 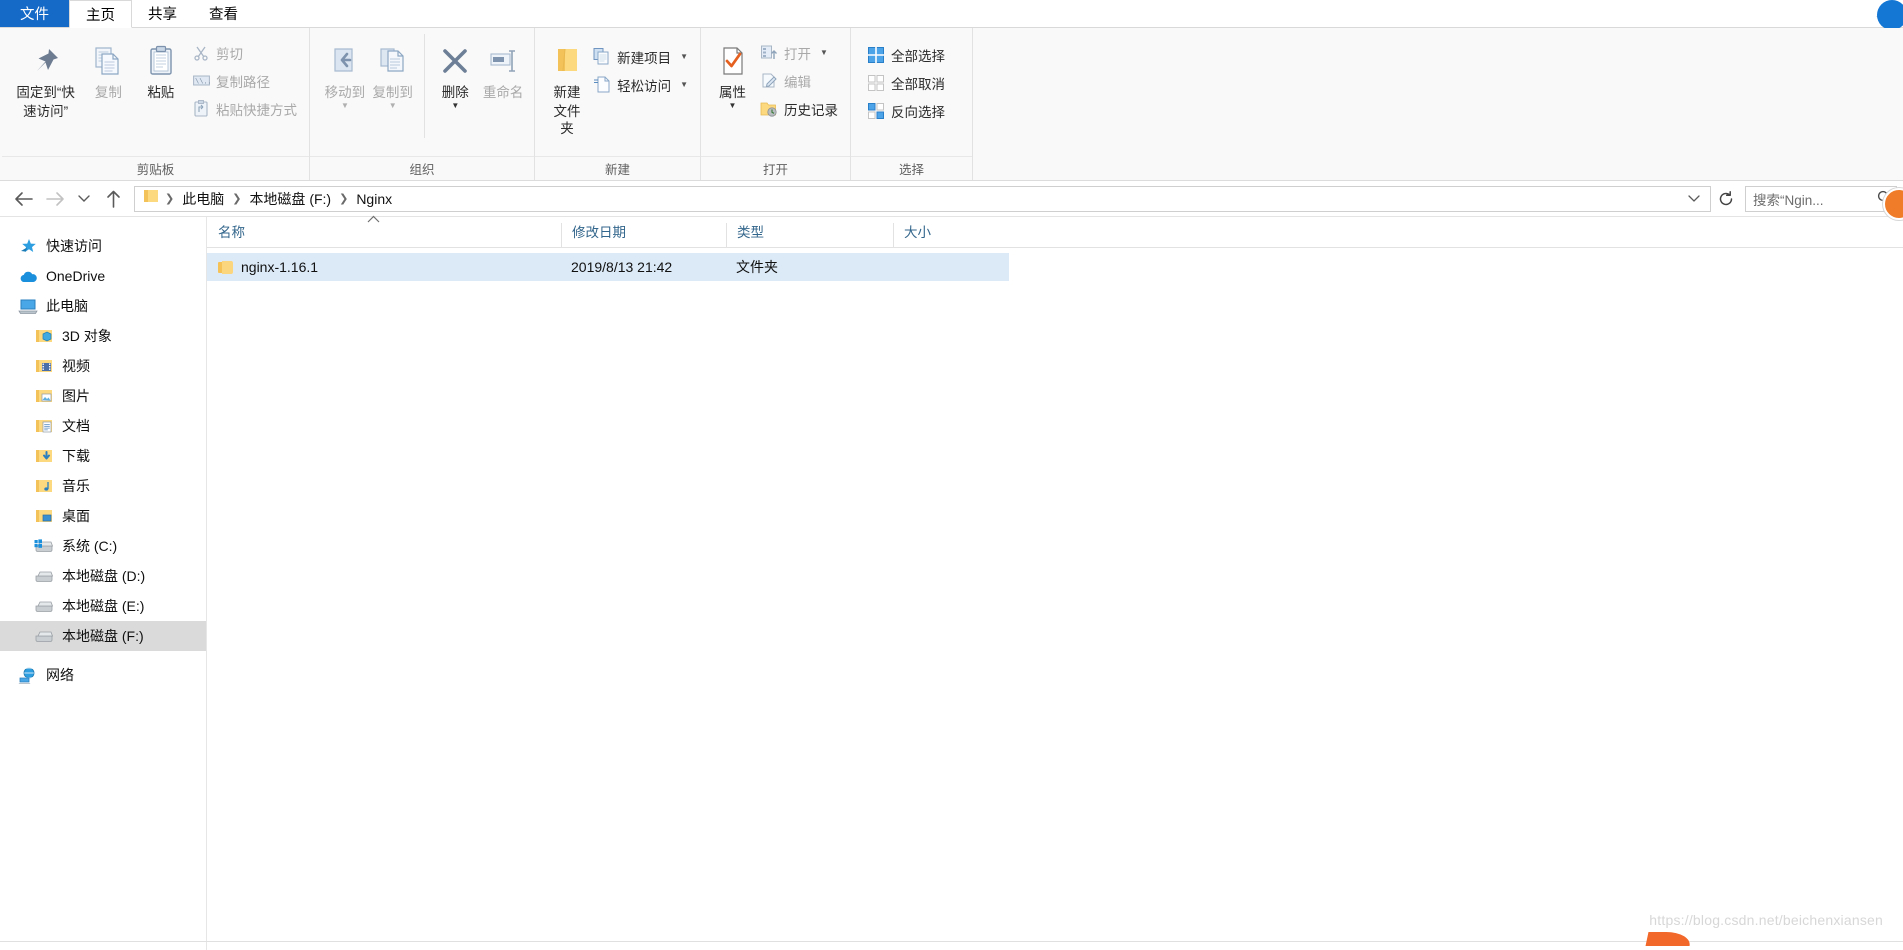 I want to click on copy-to-button: 复制到 ▼, so click(x=393, y=72).